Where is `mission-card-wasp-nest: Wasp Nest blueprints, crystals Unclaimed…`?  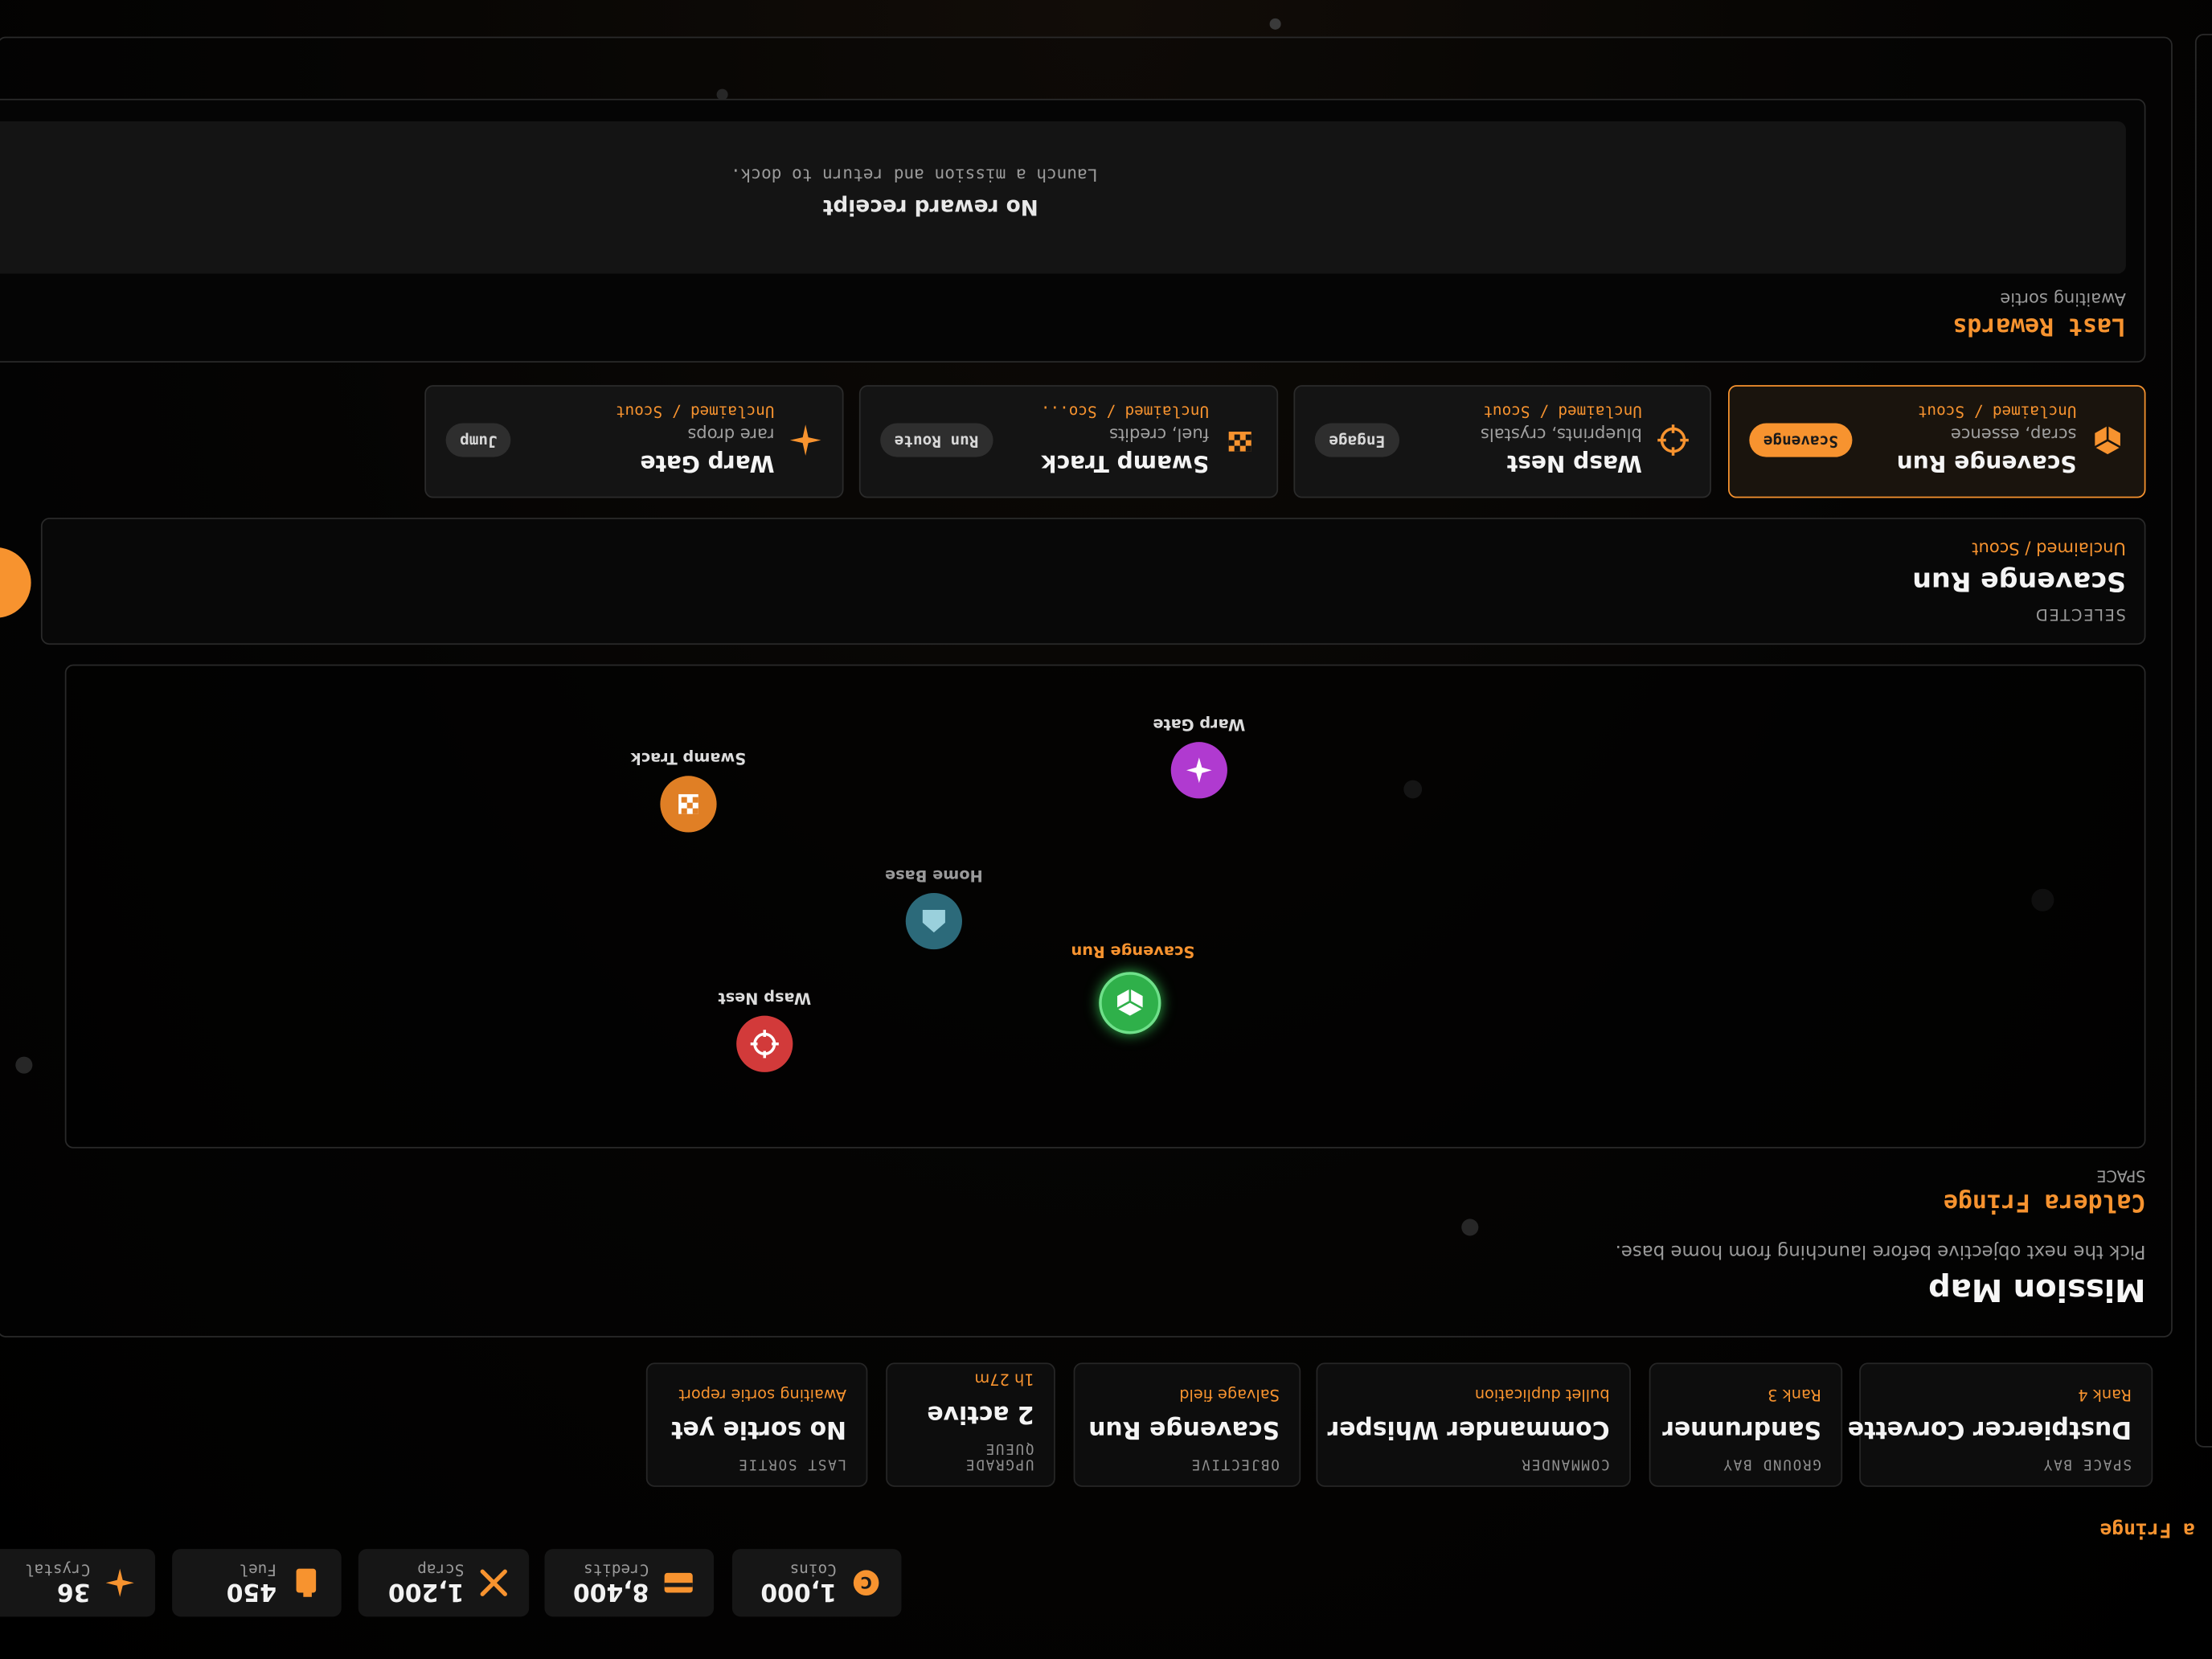
mission-card-wasp-nest: Wasp Nest blueprints, crystals Unclaimed… is located at coordinates (1502, 442).